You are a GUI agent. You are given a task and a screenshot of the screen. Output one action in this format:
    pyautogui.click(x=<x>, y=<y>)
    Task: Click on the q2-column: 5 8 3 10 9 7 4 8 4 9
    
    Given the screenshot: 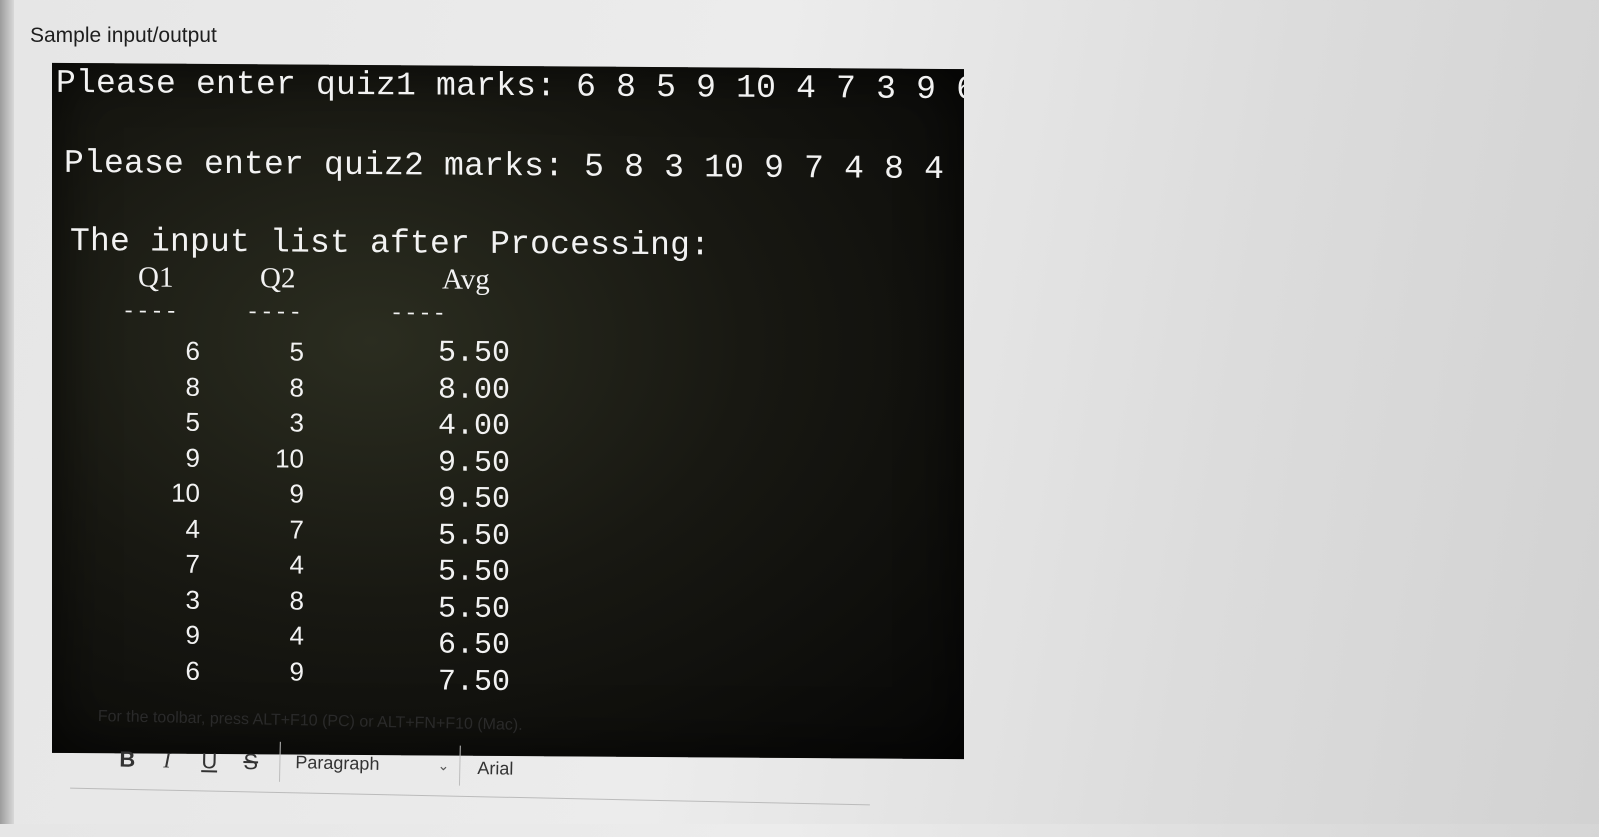 What is the action you would take?
    pyautogui.click(x=276, y=511)
    